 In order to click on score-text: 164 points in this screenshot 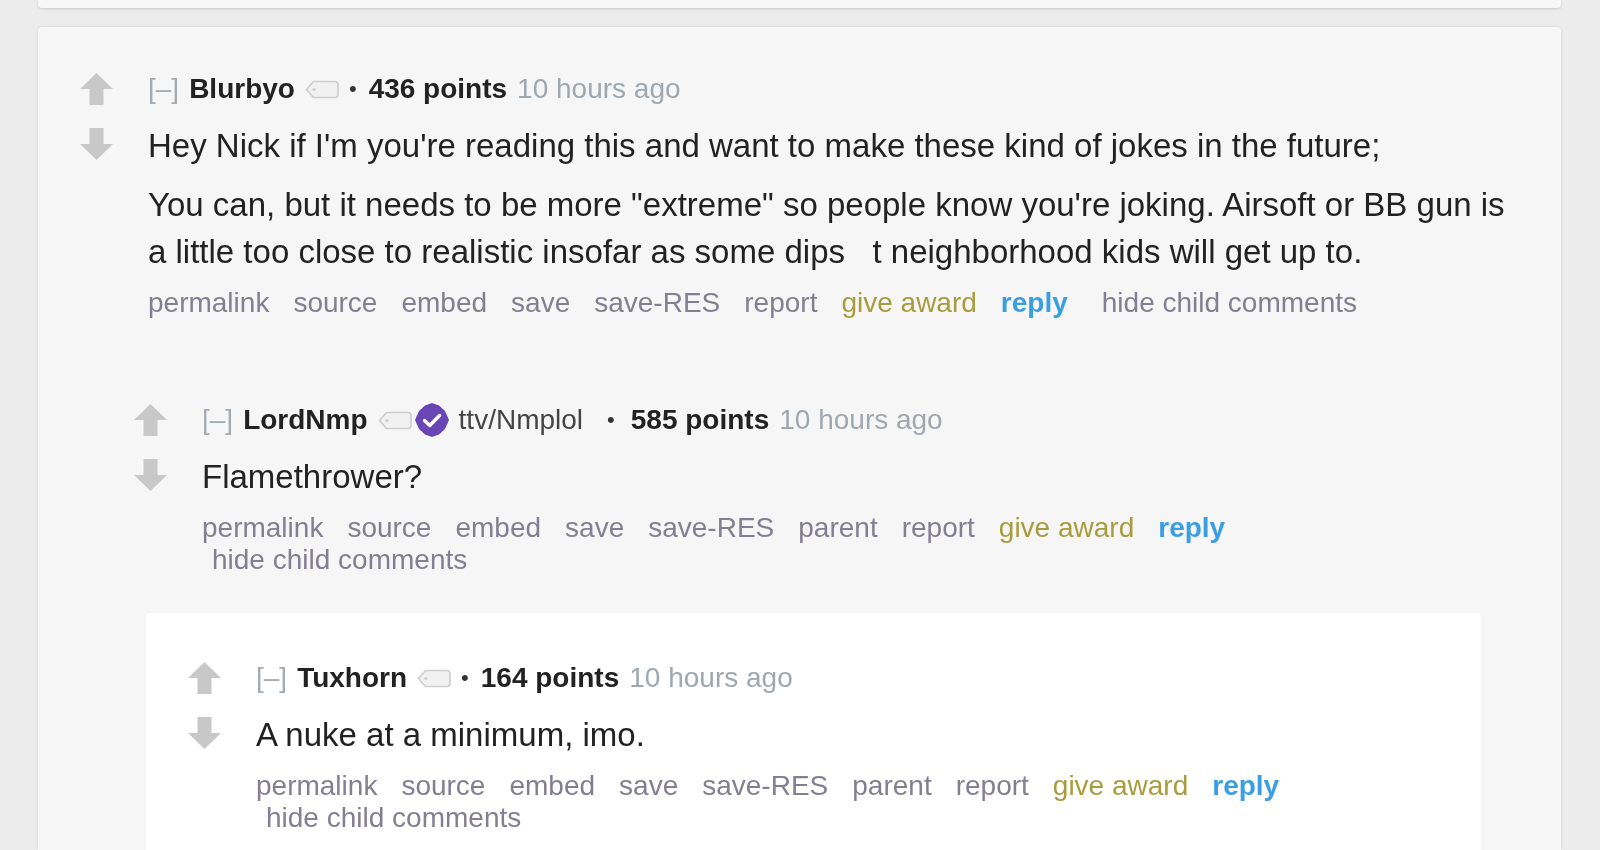, I will do `click(550, 678)`.